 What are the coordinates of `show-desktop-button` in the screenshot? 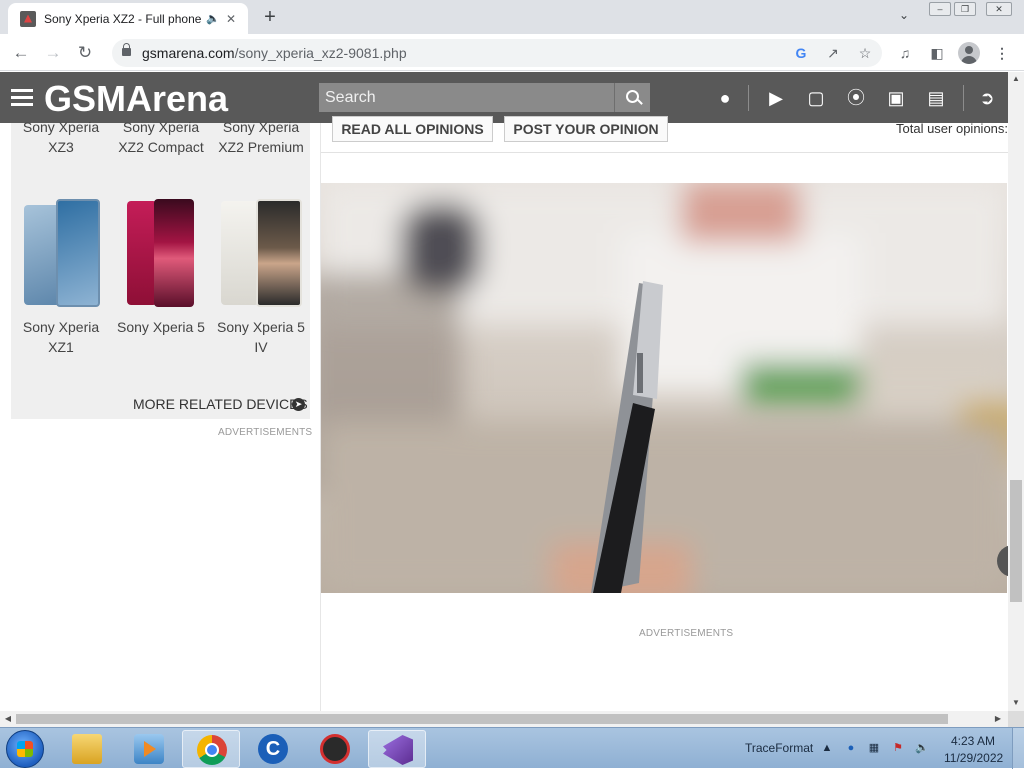 It's located at (1018, 748).